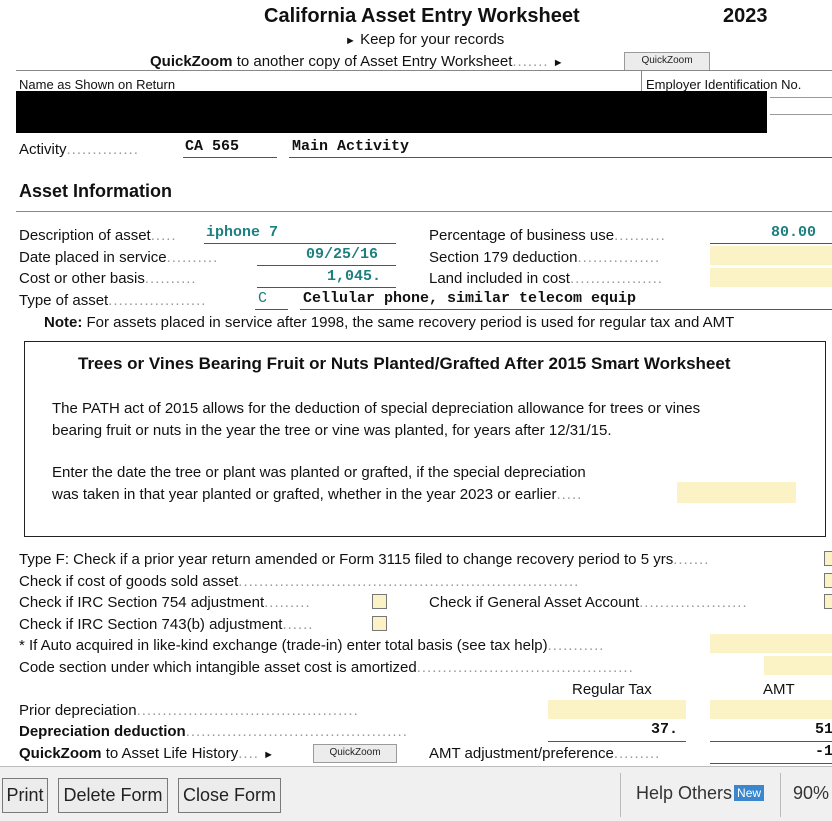 Image resolution: width=832 pixels, height=821 pixels. I want to click on prior-depreciation-regular-field, so click(617, 709).